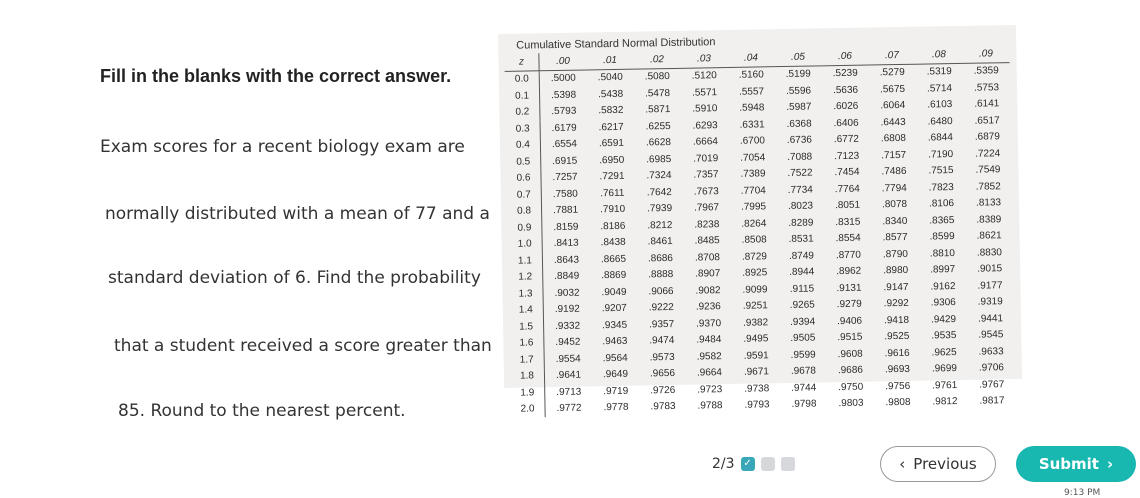  Describe the element at coordinates (991, 351) in the screenshot. I see `table-cell: .9633` at that location.